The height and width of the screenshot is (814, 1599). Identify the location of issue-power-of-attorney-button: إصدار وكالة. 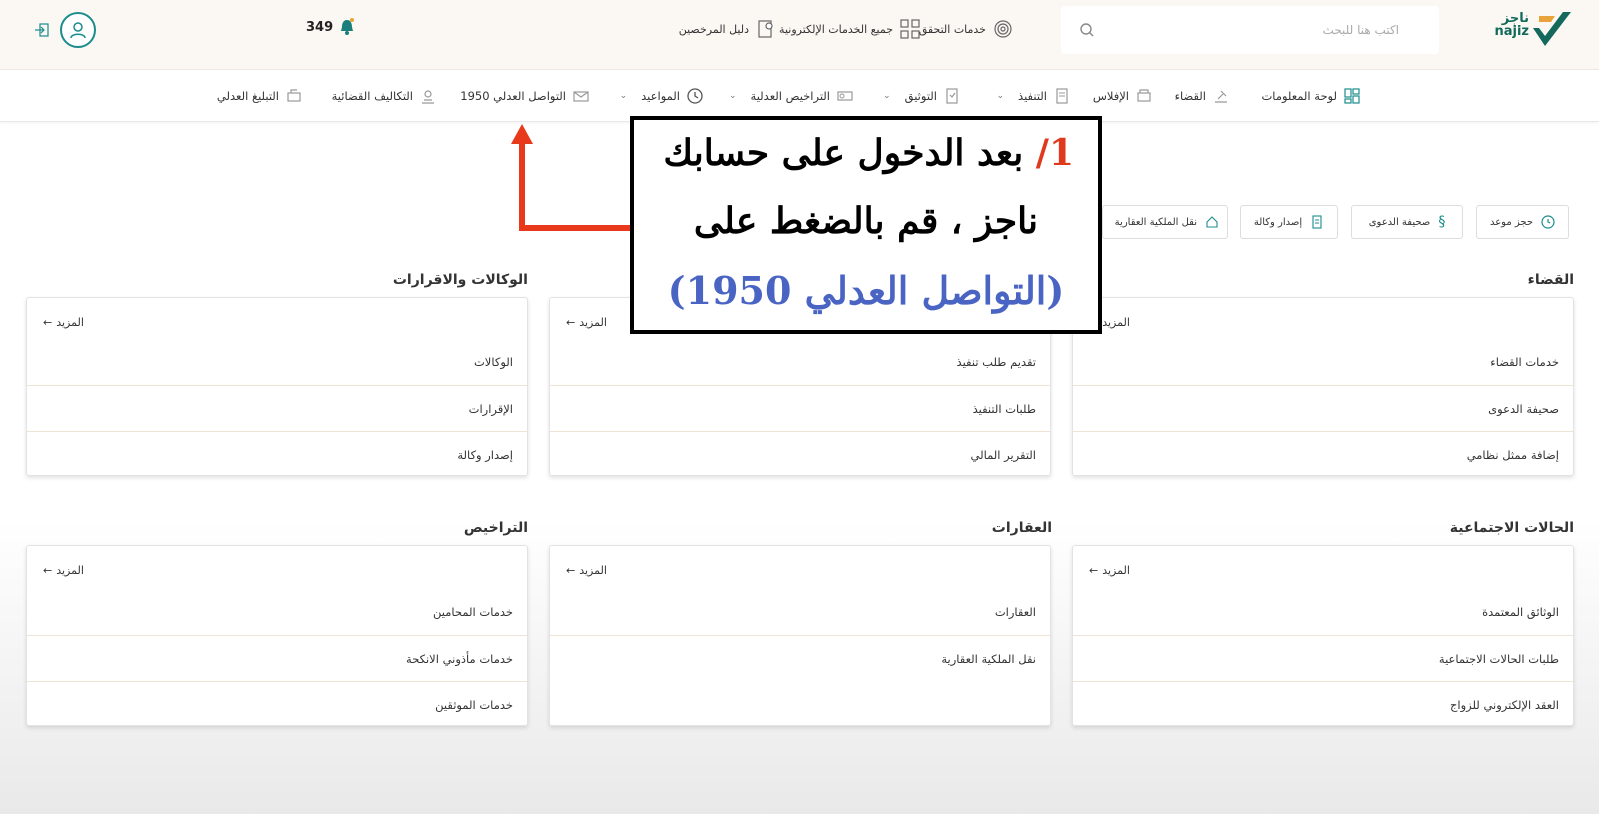
(1289, 222).